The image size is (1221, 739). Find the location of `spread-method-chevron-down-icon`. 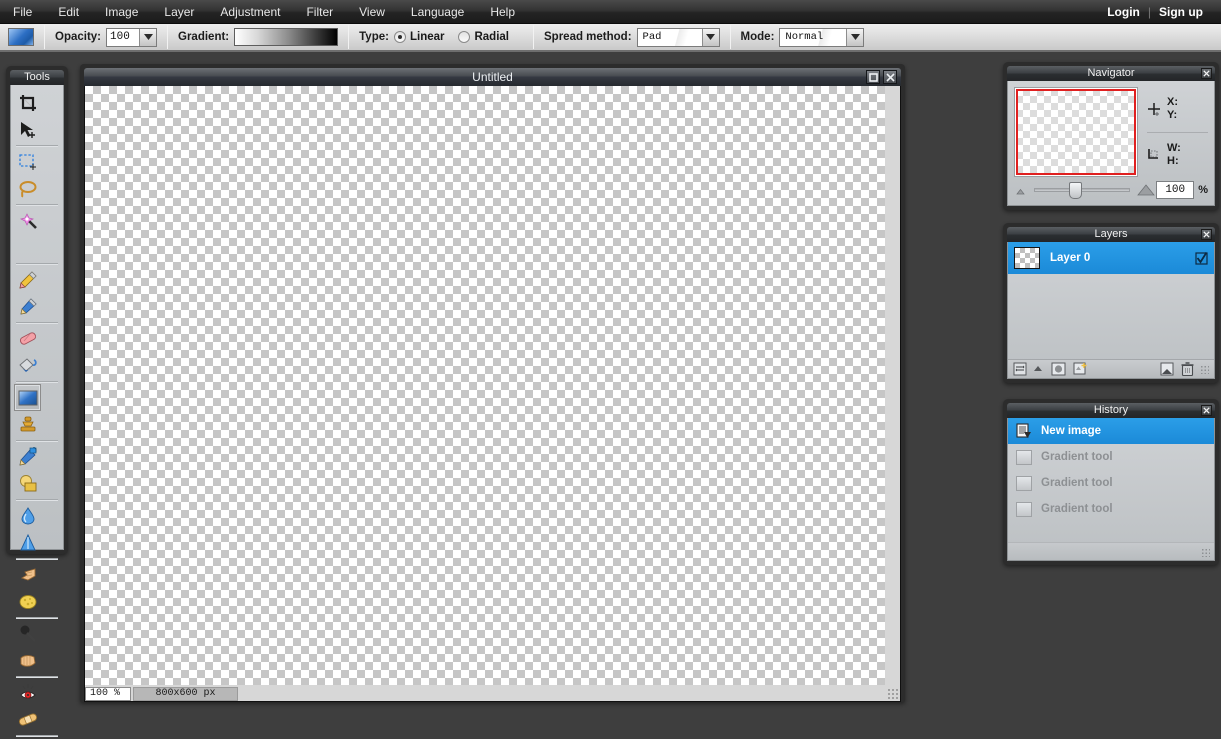

spread-method-chevron-down-icon is located at coordinates (710, 37).